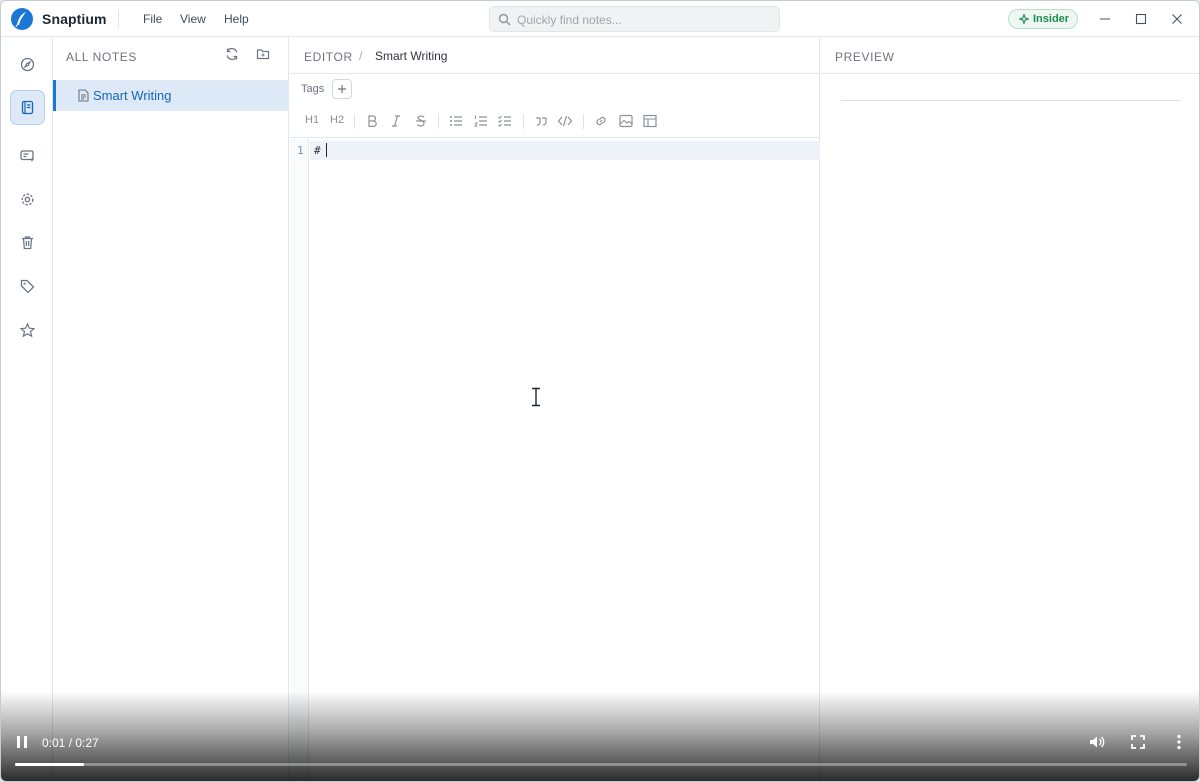  I want to click on insider-badge: Insider, so click(1043, 19).